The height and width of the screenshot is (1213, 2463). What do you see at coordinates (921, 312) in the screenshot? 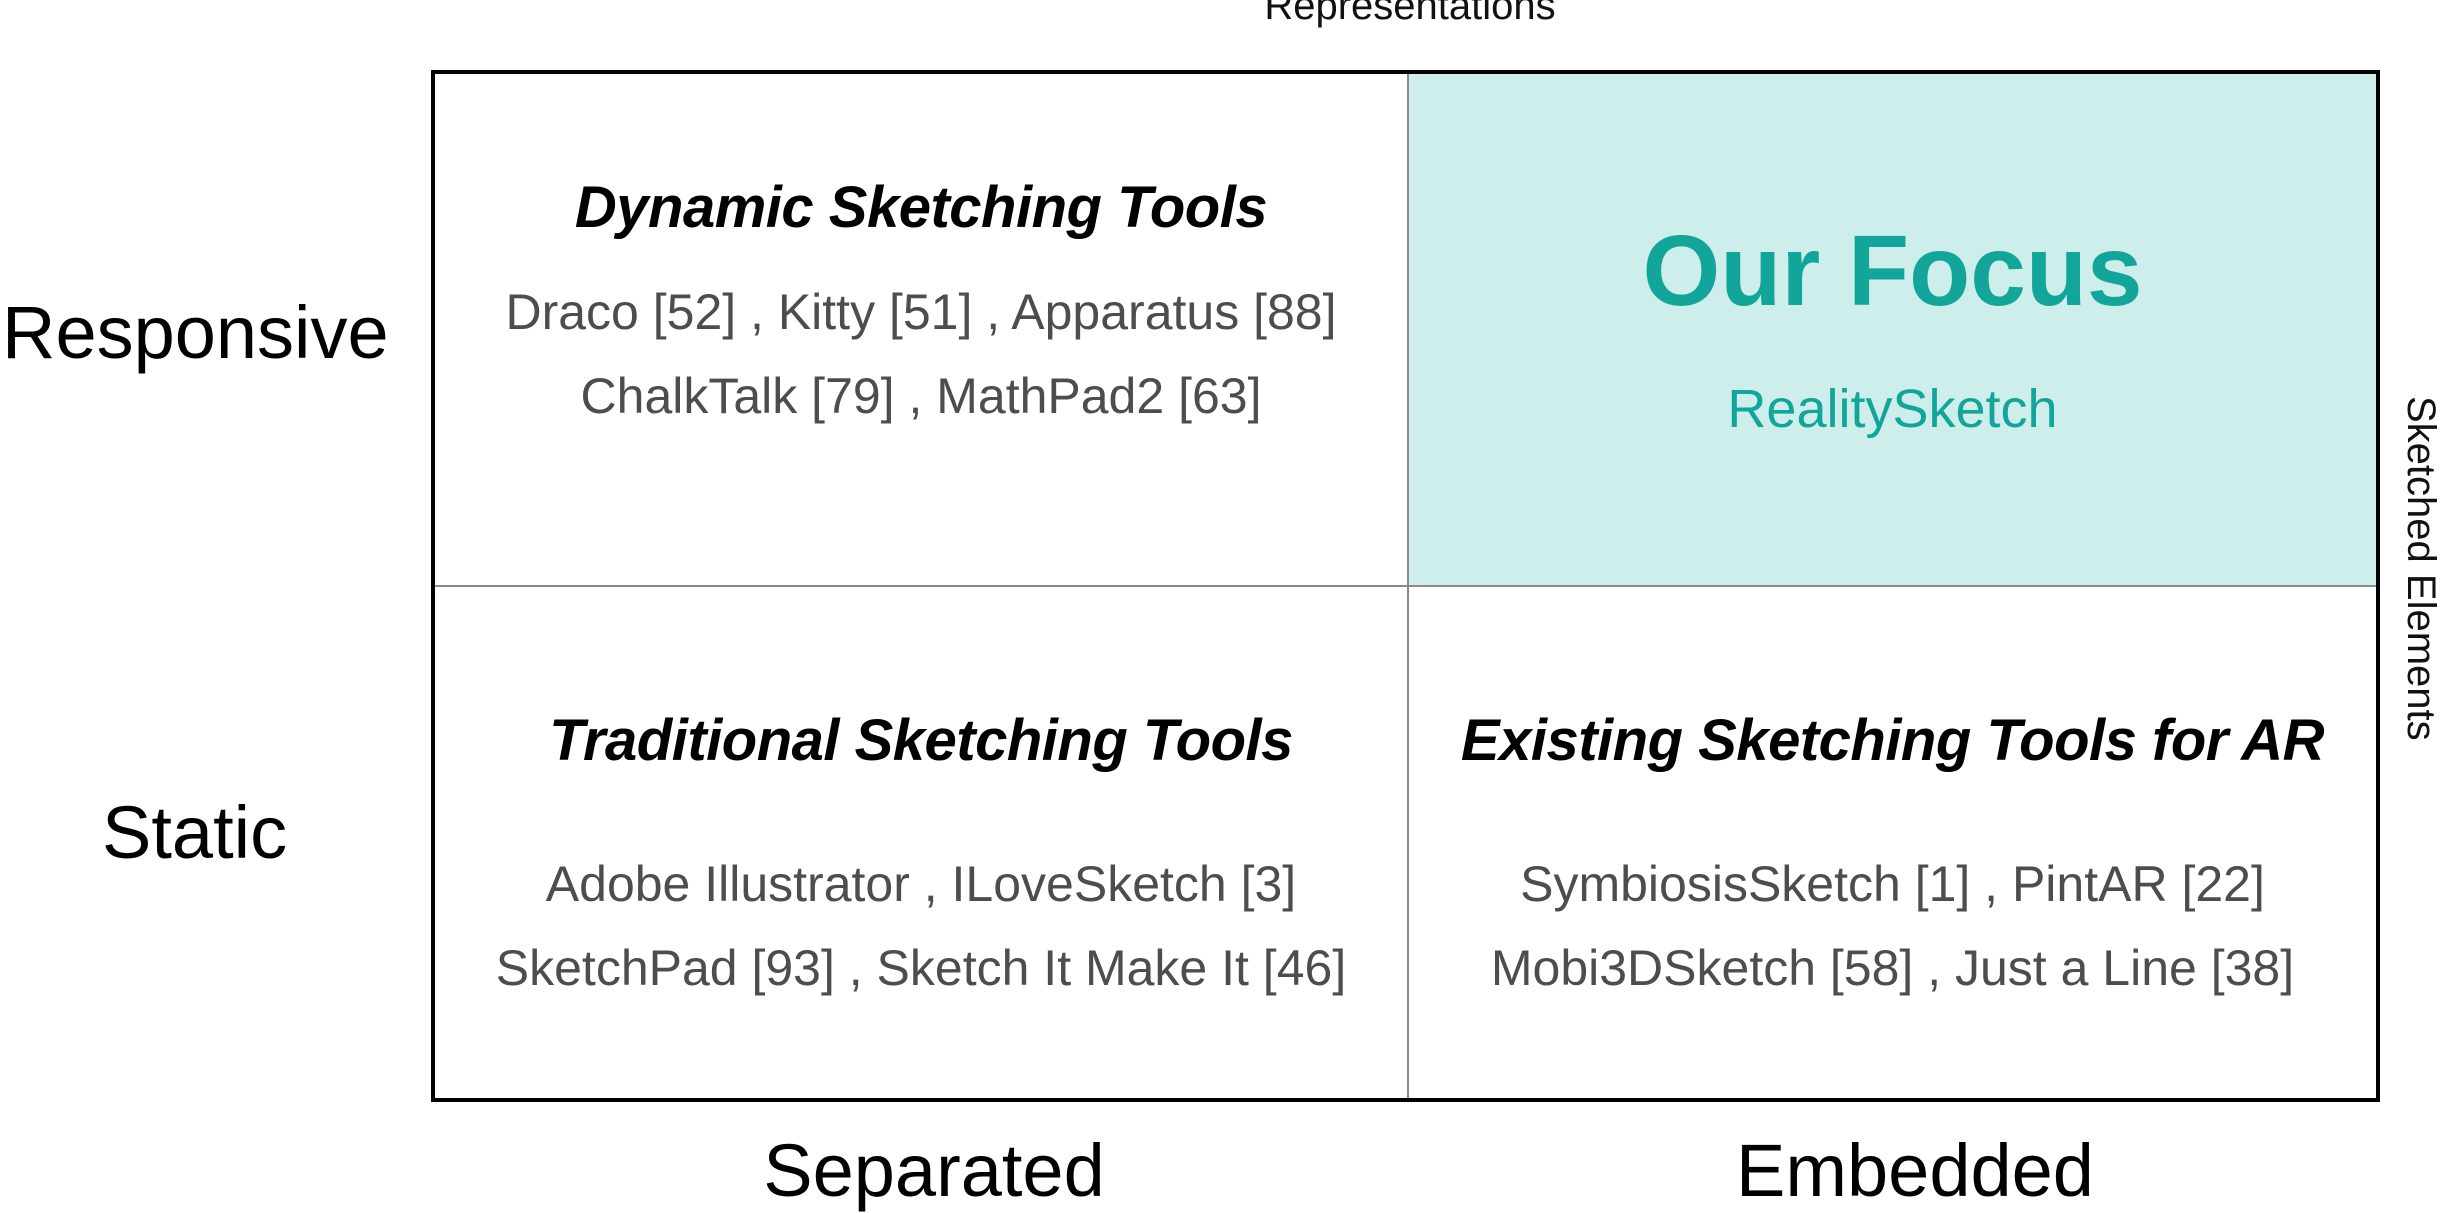
I see `reference-line: Draco [52] , Kitty [51] , Apparatus [88]` at bounding box center [921, 312].